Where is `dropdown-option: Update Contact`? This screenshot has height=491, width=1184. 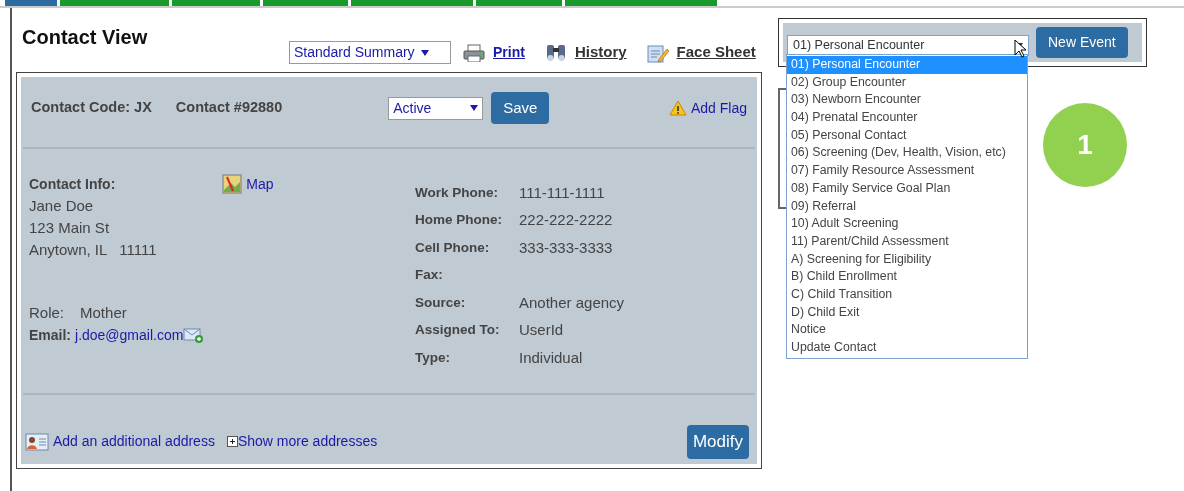 dropdown-option: Update Contact is located at coordinates (907, 348).